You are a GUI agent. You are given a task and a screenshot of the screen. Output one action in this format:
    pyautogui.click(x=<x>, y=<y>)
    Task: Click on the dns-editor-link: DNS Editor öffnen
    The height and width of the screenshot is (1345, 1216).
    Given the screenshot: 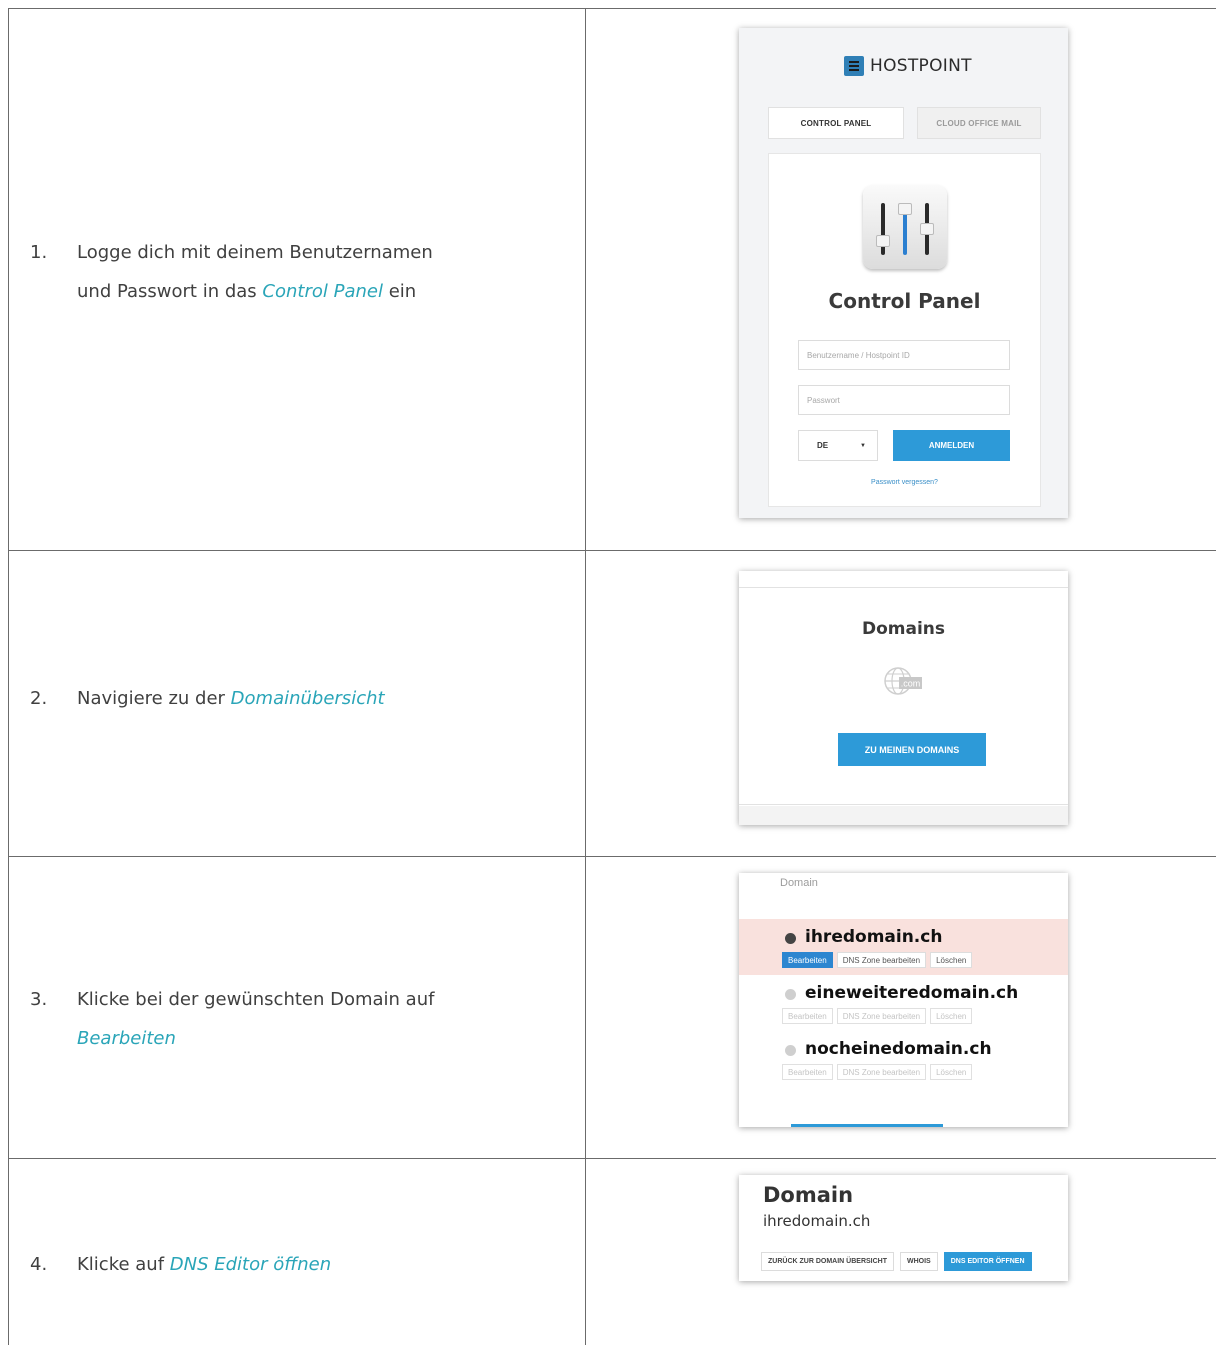 What is the action you would take?
    pyautogui.click(x=250, y=1264)
    